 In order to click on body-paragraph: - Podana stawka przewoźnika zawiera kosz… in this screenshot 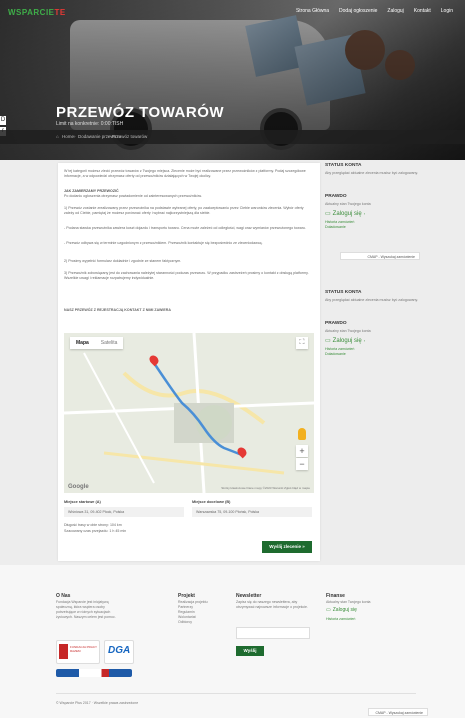, I will do `click(185, 228)`.